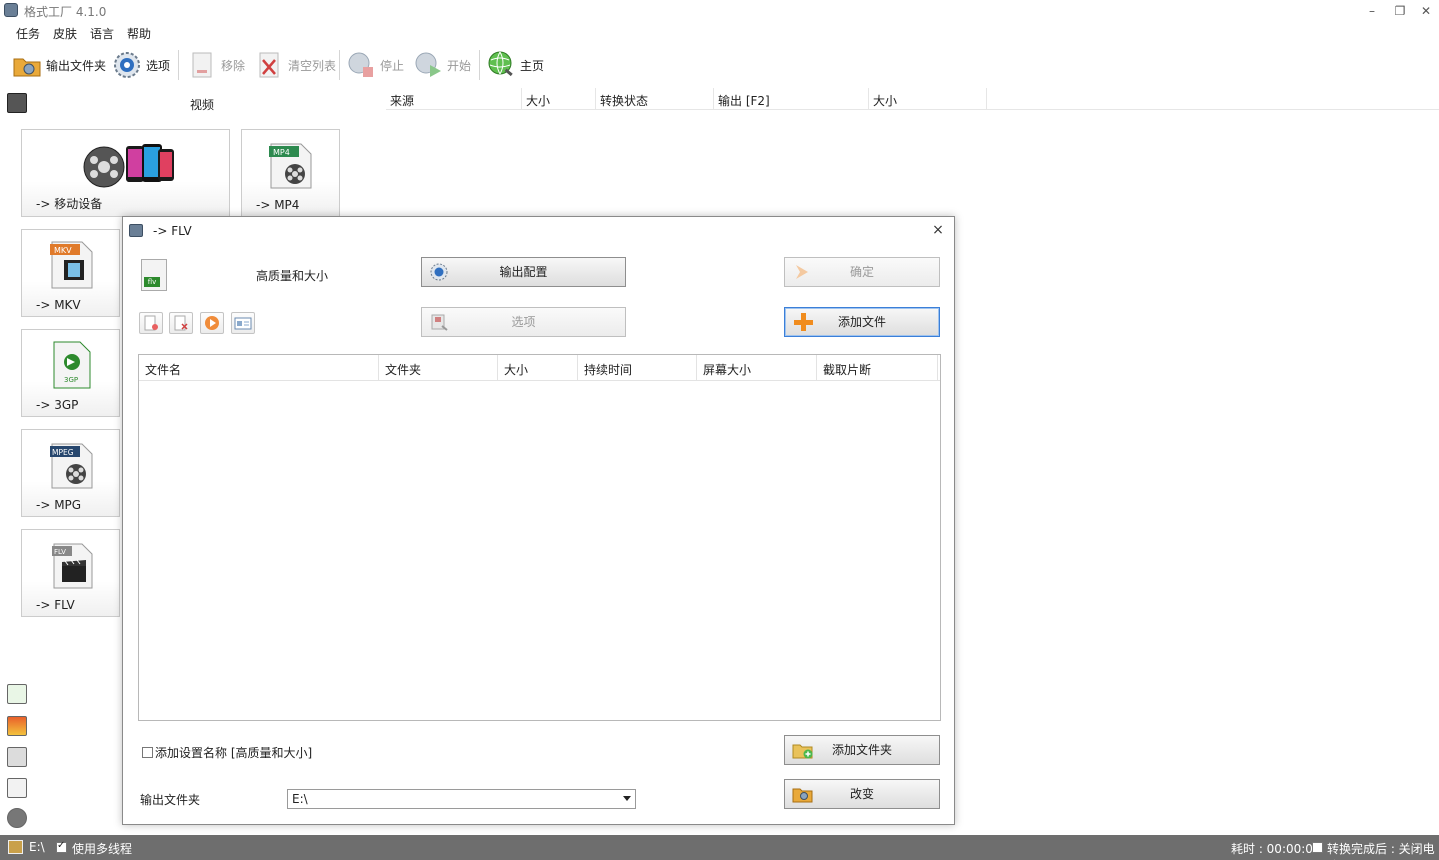 The image size is (1439, 860). I want to click on mobile-devices-icon, so click(130, 166).